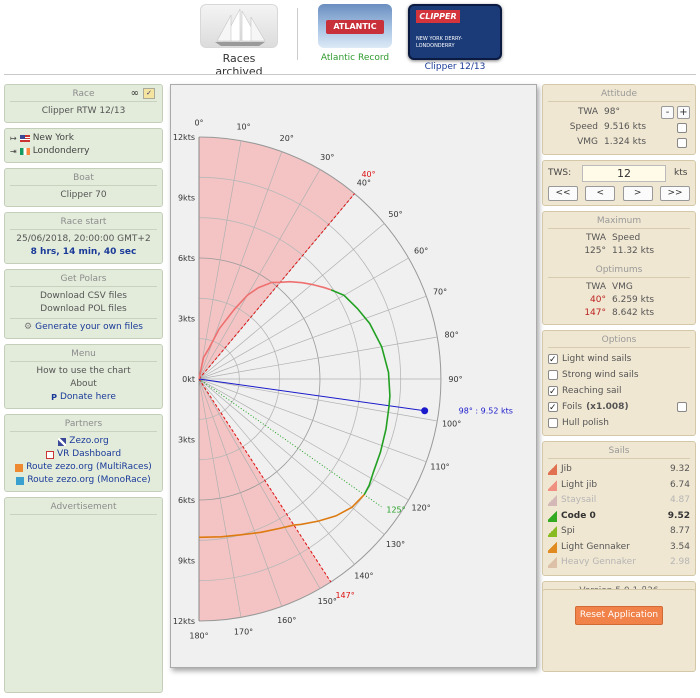  I want to click on vmg-checkbox, so click(682, 142).